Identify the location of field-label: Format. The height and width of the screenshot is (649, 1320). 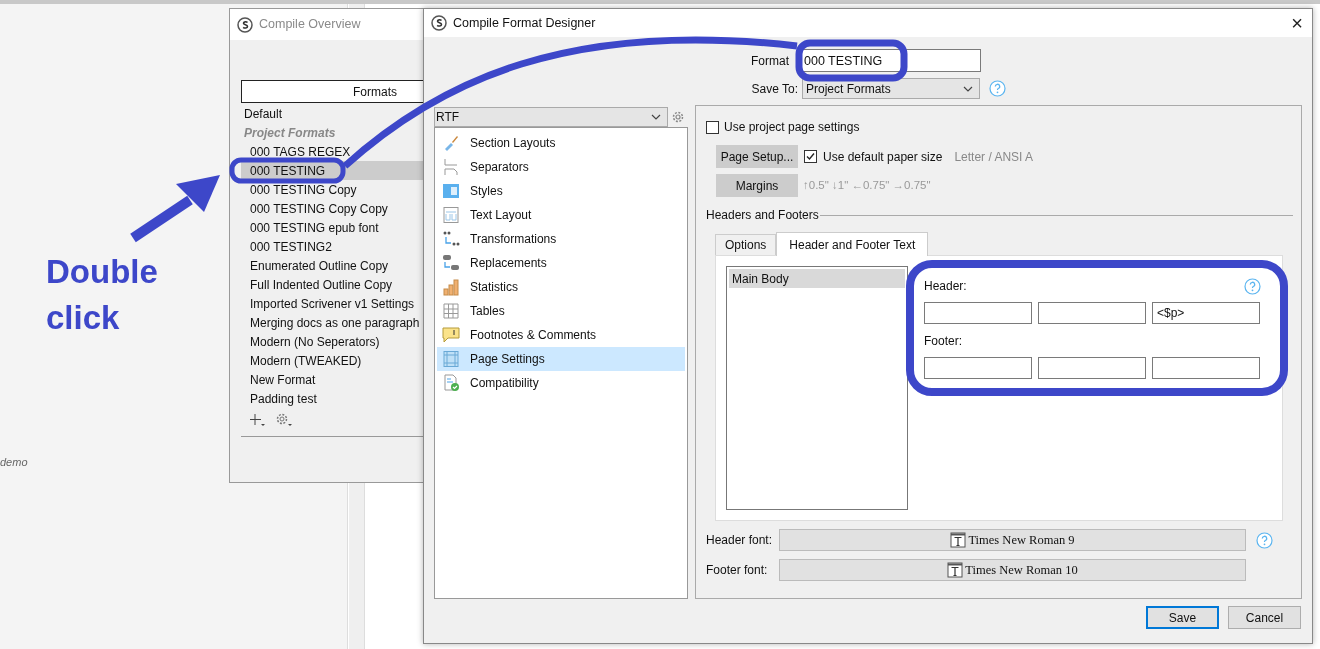
(769, 61).